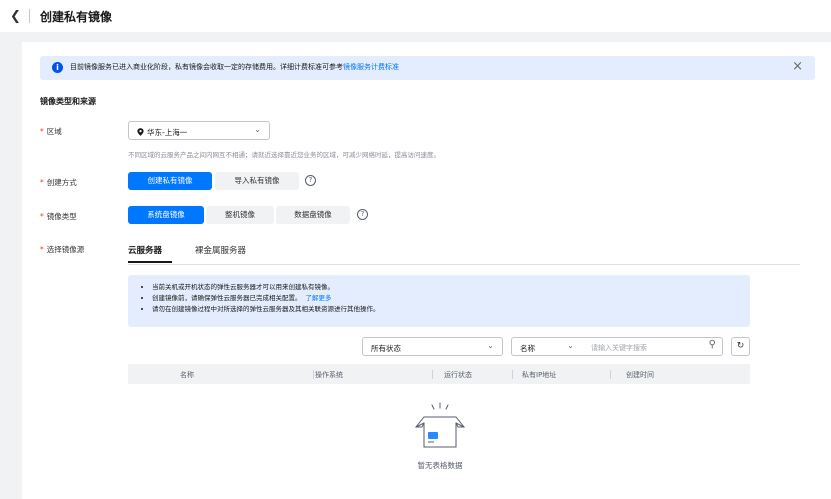 The width and height of the screenshot is (831, 499). I want to click on full-ecs-image-option: 整机镜像, so click(240, 215).